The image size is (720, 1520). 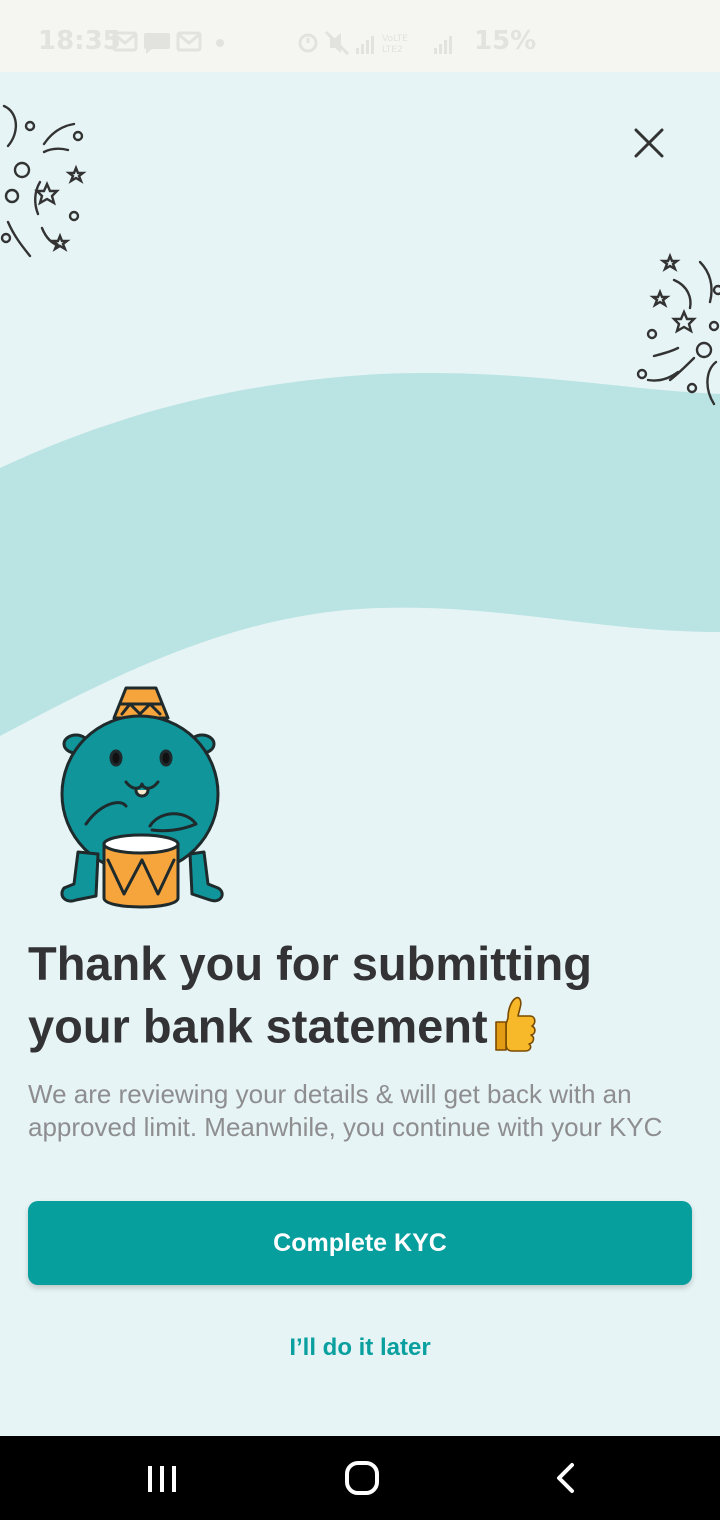 I want to click on alarm-icon, so click(x=308, y=43).